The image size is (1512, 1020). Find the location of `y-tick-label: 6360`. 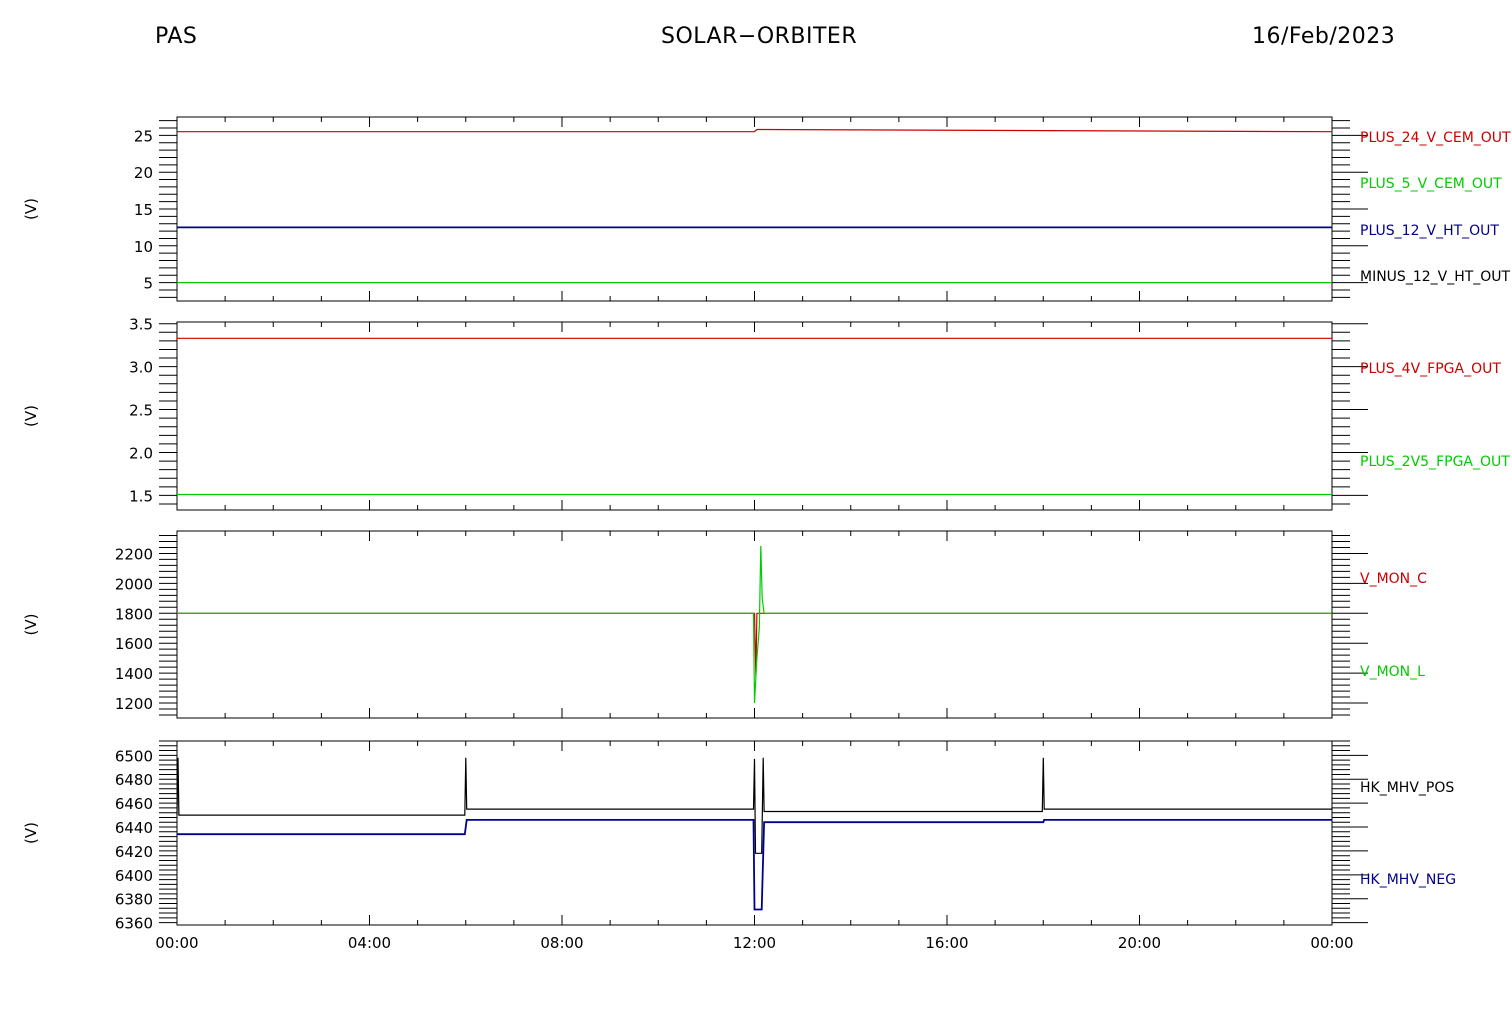

y-tick-label: 6360 is located at coordinates (134, 924).